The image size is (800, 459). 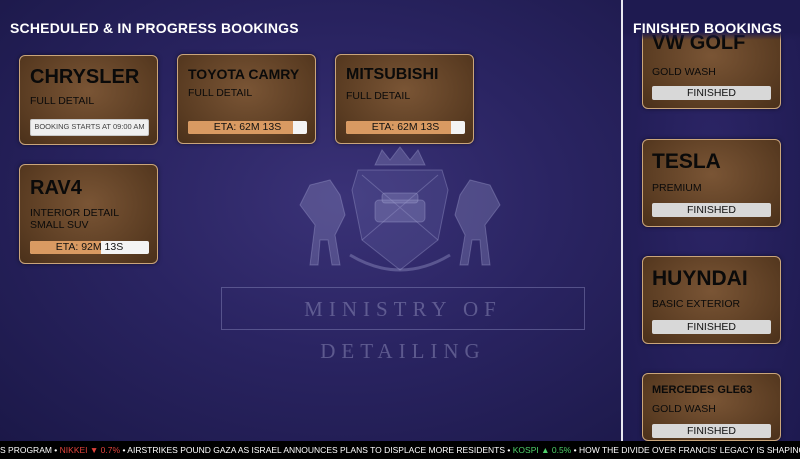 I want to click on booking-make: TOYOTA CAMRY, so click(x=244, y=74).